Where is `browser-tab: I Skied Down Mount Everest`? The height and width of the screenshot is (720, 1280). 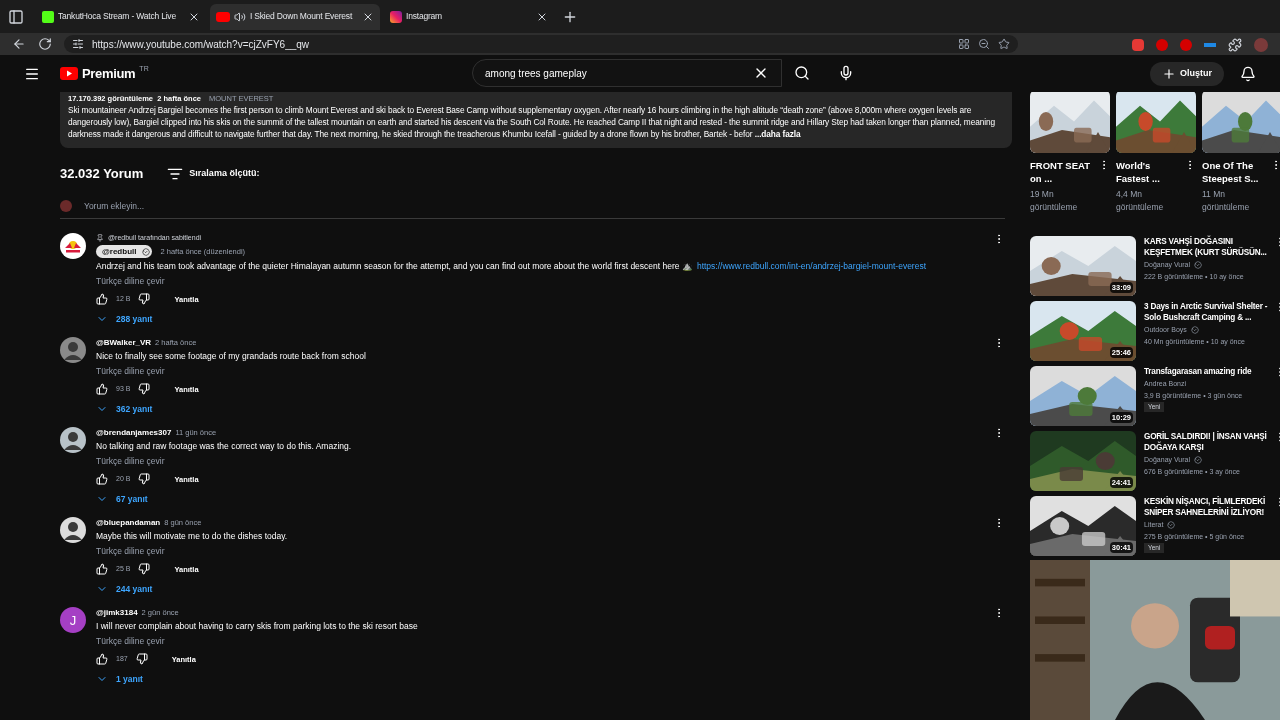
browser-tab: I Skied Down Mount Everest is located at coordinates (295, 16).